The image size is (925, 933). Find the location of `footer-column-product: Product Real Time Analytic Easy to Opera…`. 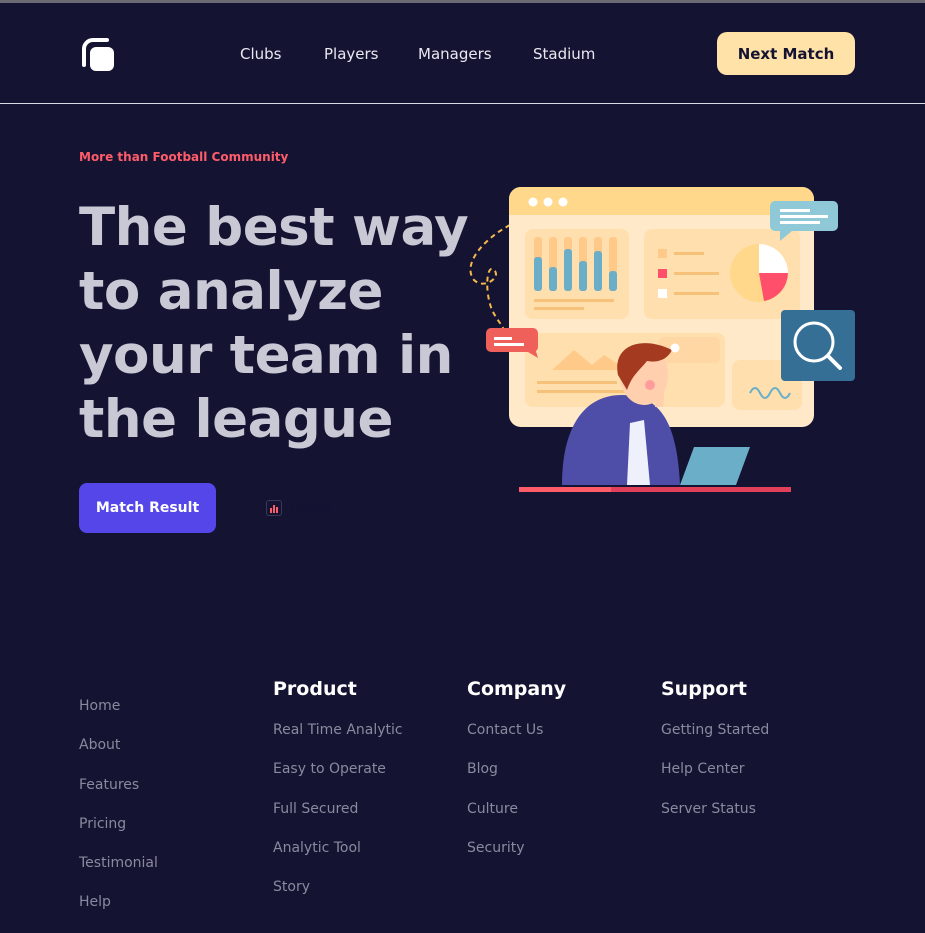

footer-column-product: Product Real Time Analytic Easy to Opera… is located at coordinates (338, 797).